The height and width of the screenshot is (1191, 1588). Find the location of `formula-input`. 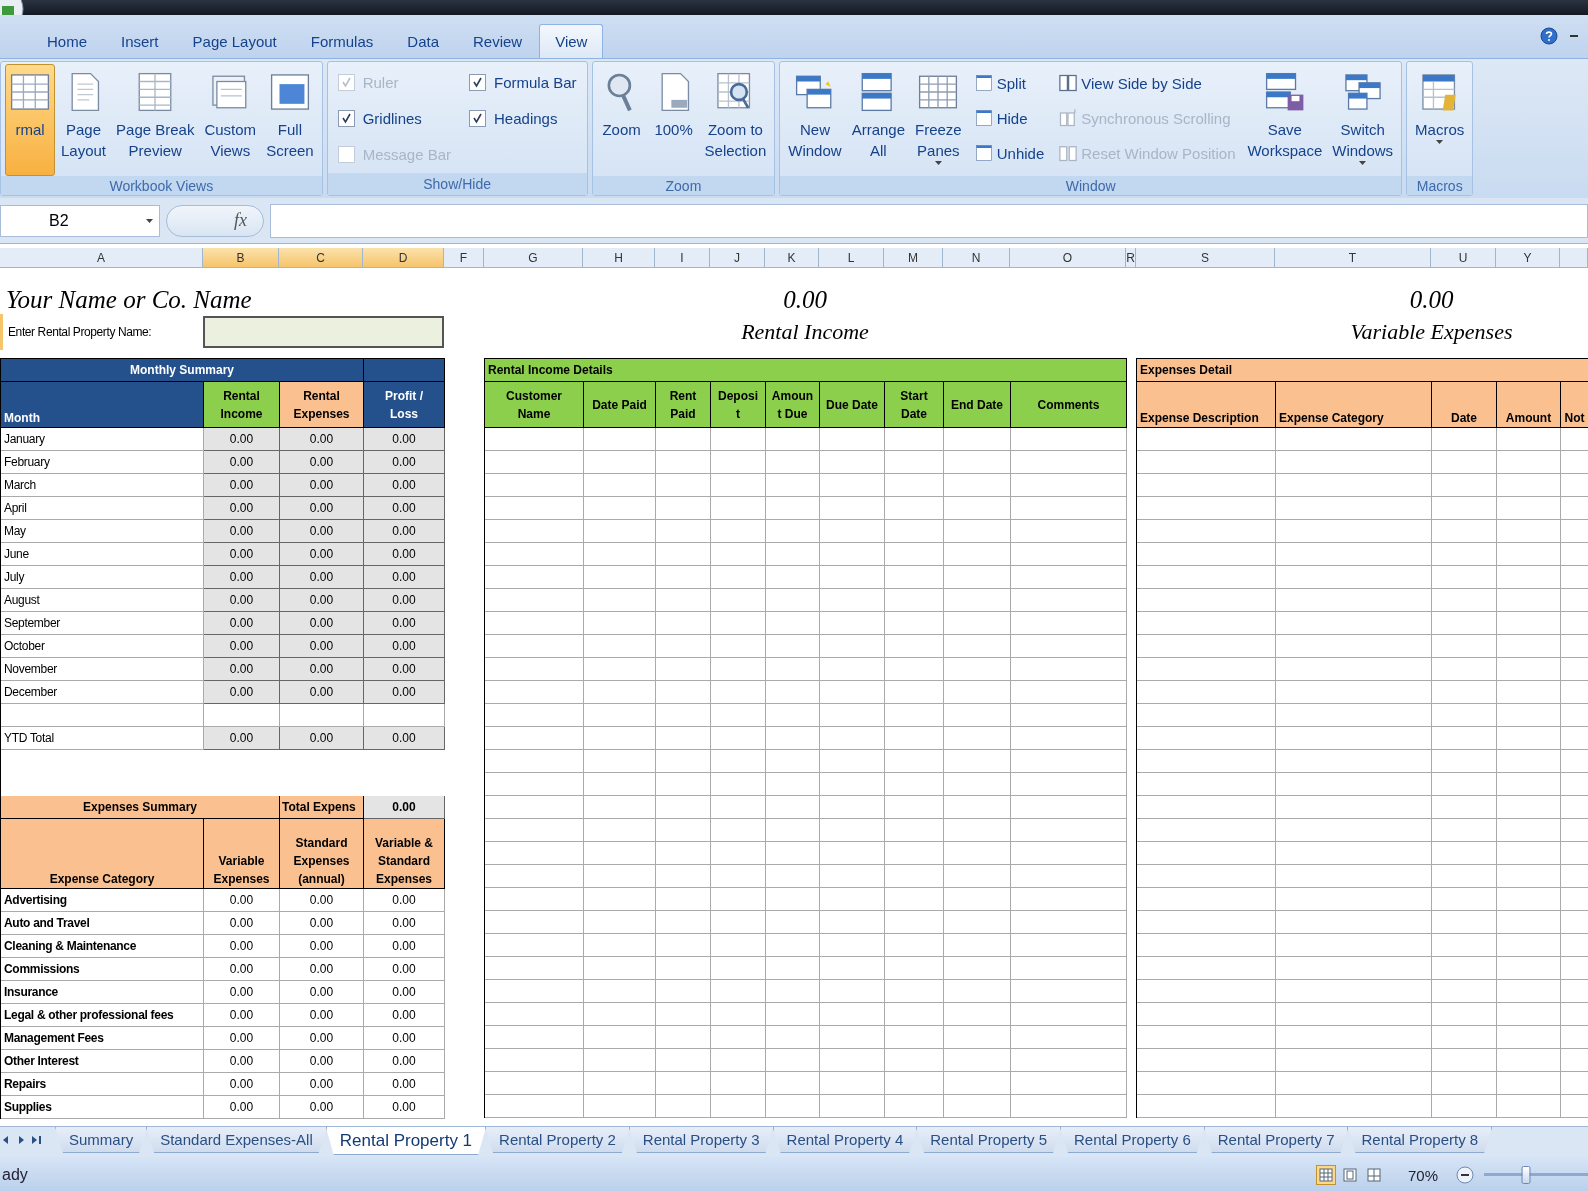

formula-input is located at coordinates (929, 220).